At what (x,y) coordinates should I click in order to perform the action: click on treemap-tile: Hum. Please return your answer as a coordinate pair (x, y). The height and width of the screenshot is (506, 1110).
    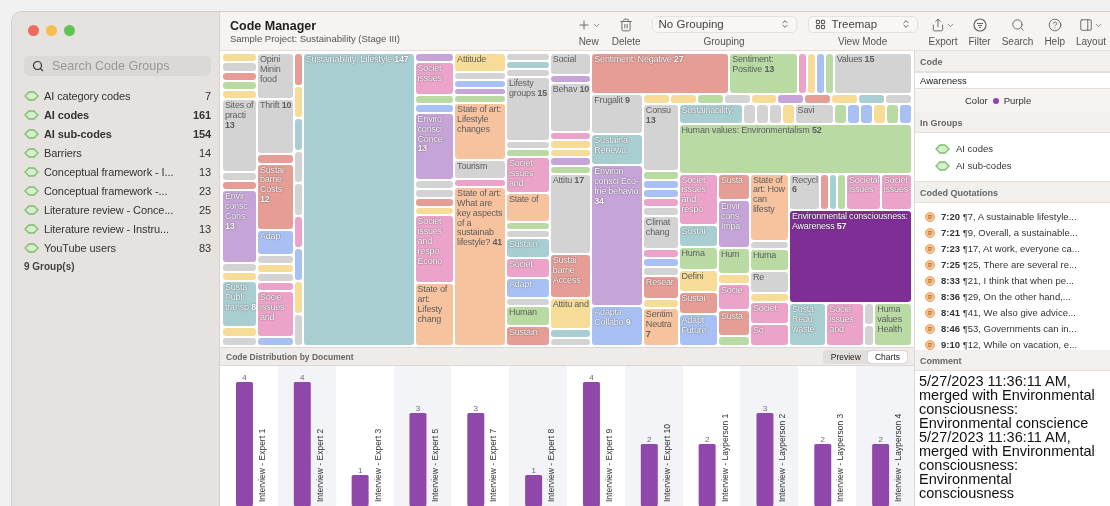
    Looking at the image, I should click on (733, 261).